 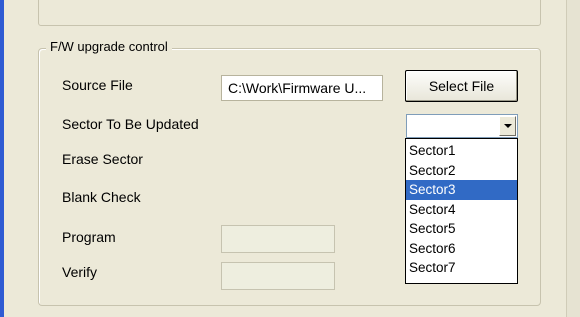 What do you see at coordinates (461, 171) in the screenshot?
I see `dropdown-option: Sector2` at bounding box center [461, 171].